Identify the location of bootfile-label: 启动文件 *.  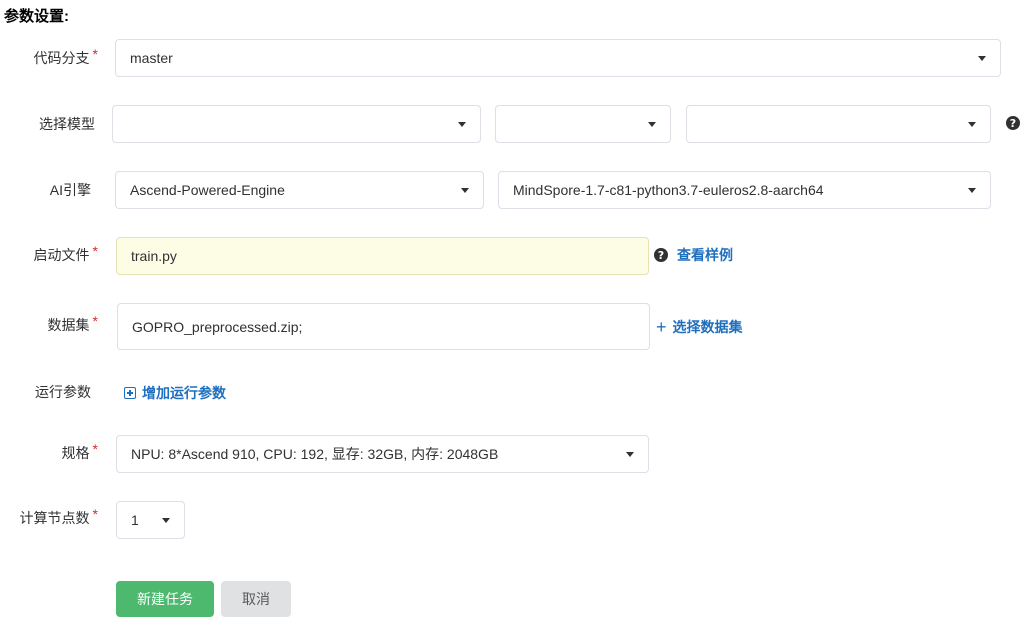
(49, 254).